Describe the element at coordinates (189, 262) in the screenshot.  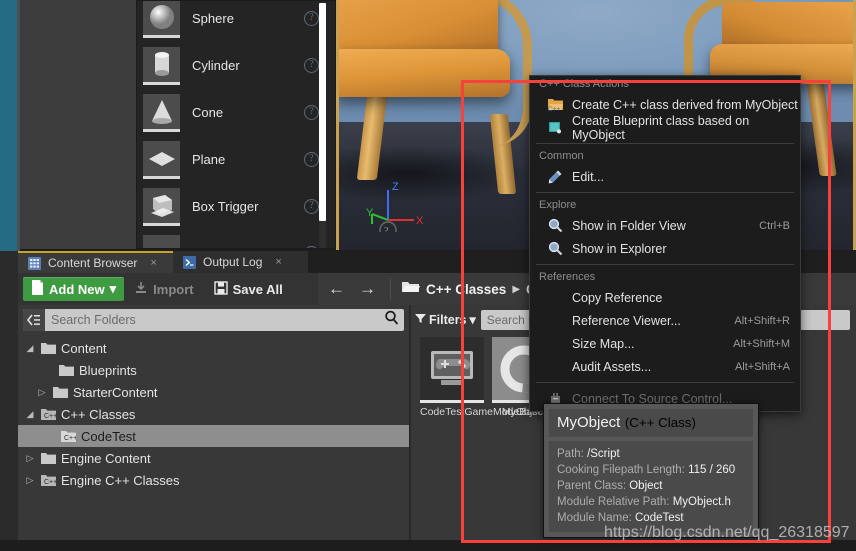
I see `output-log-icon` at that location.